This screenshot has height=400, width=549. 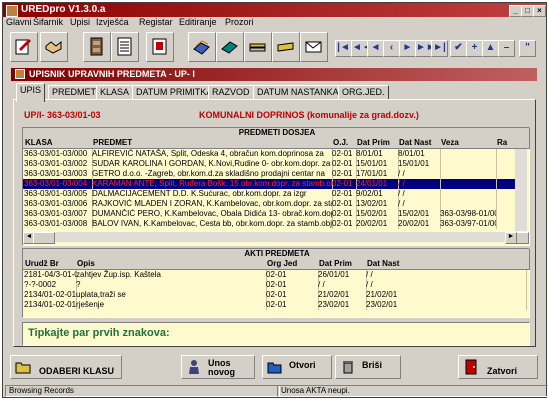 What do you see at coordinates (419, 143) in the screenshot?
I see `col-dat-nast: Dat Nast` at bounding box center [419, 143].